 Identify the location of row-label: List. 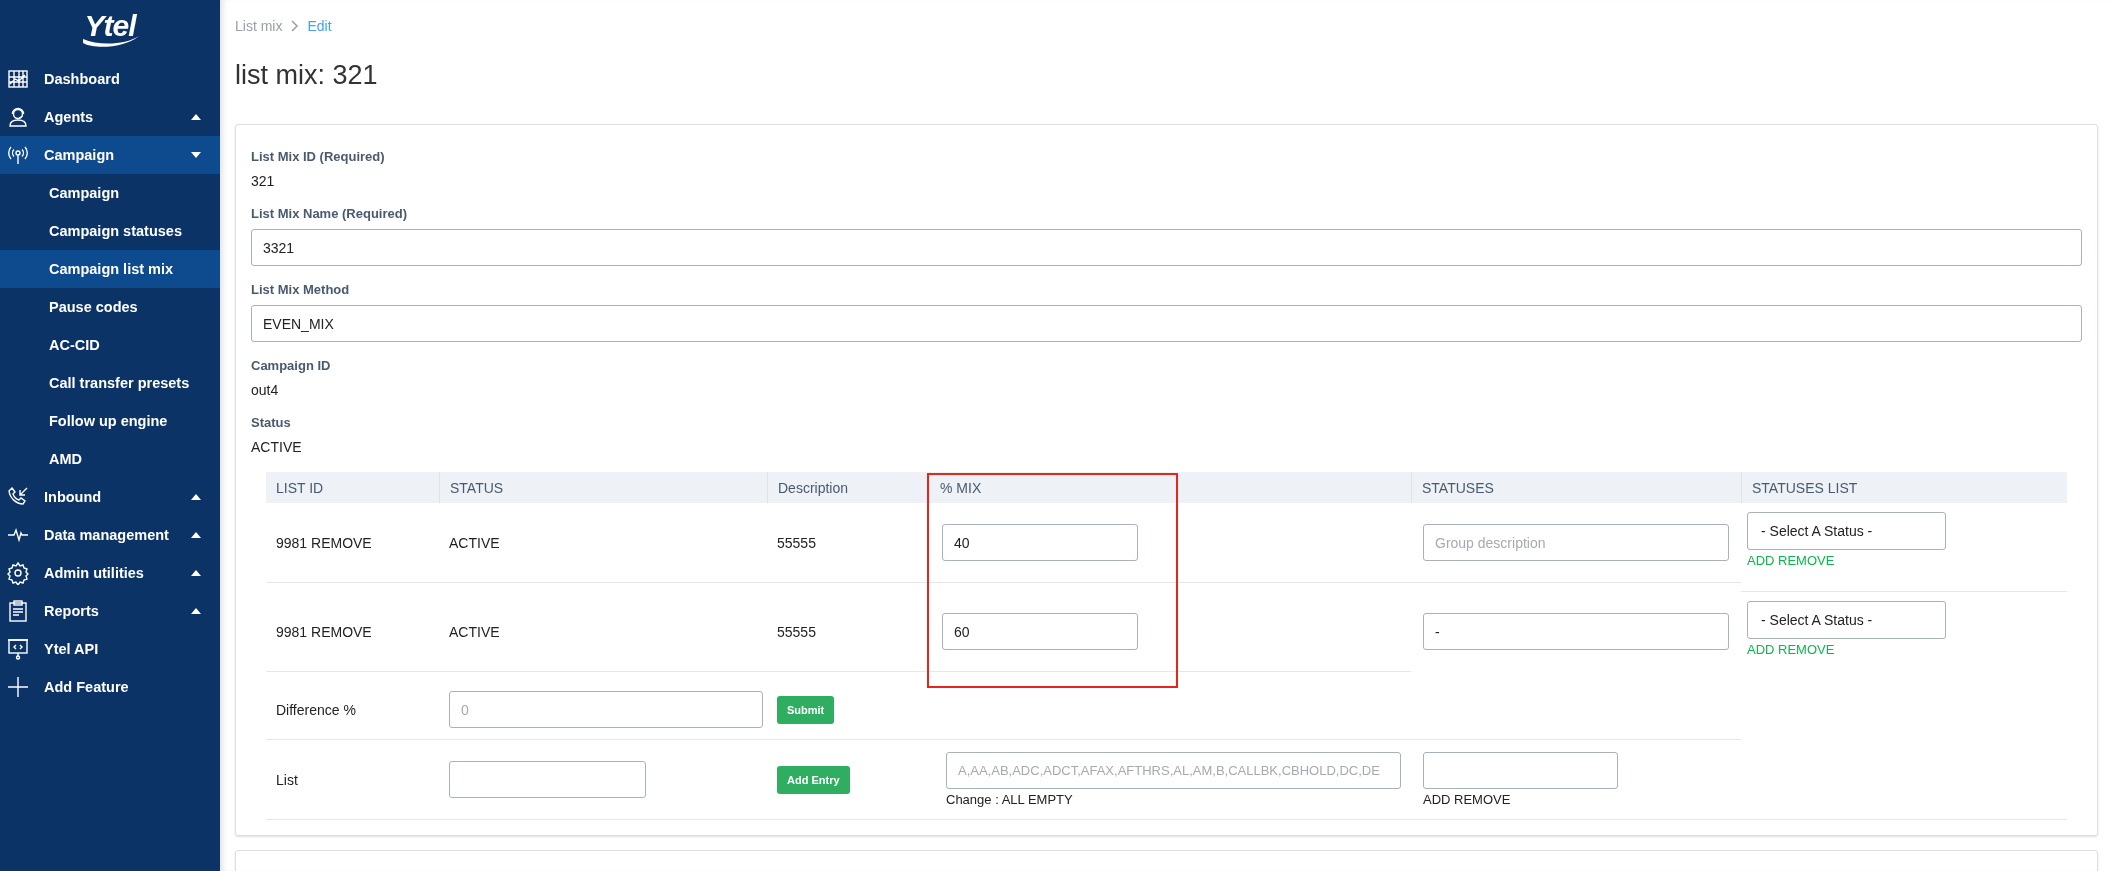
(287, 779).